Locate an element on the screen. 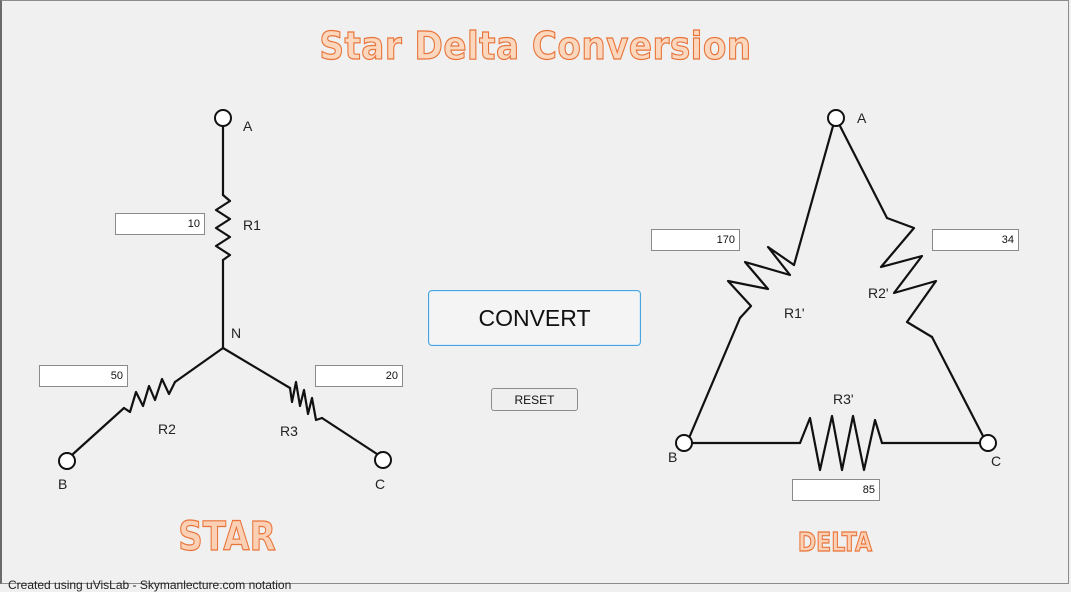 The image size is (1071, 592). star-wire-c1 is located at coordinates (256, 368).